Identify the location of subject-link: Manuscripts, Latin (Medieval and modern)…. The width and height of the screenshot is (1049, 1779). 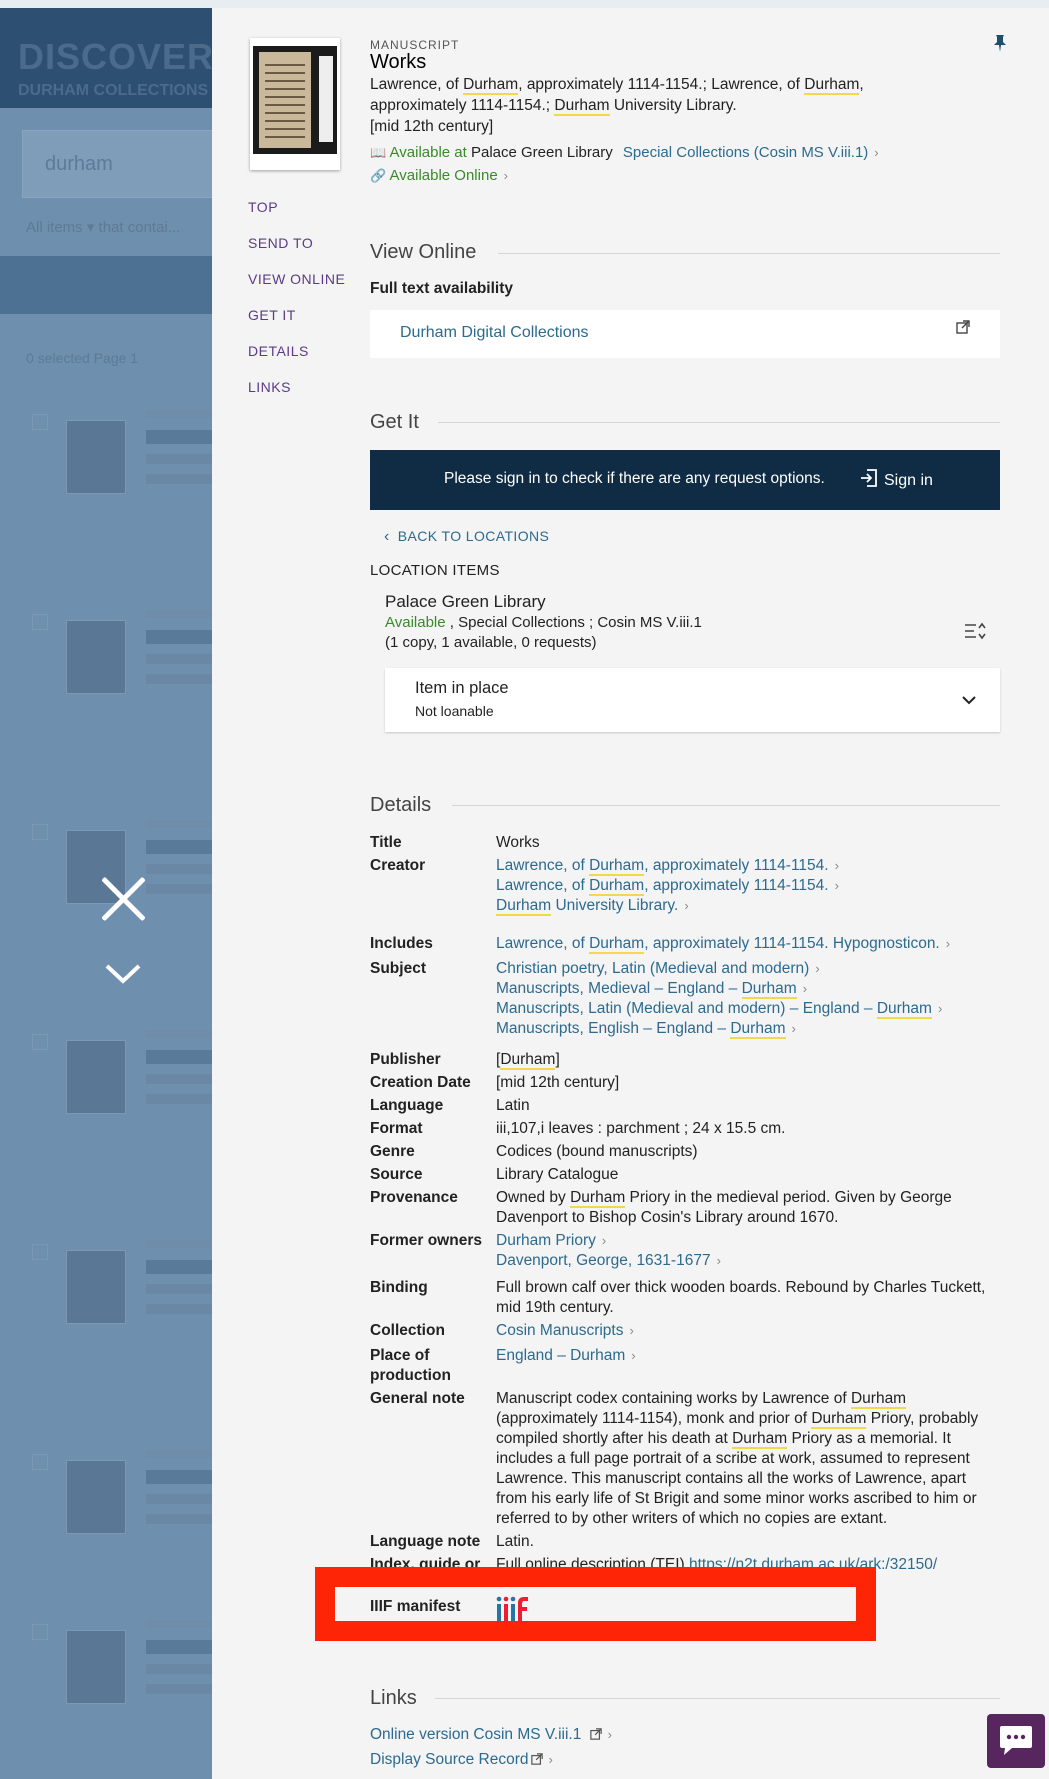
(714, 1009).